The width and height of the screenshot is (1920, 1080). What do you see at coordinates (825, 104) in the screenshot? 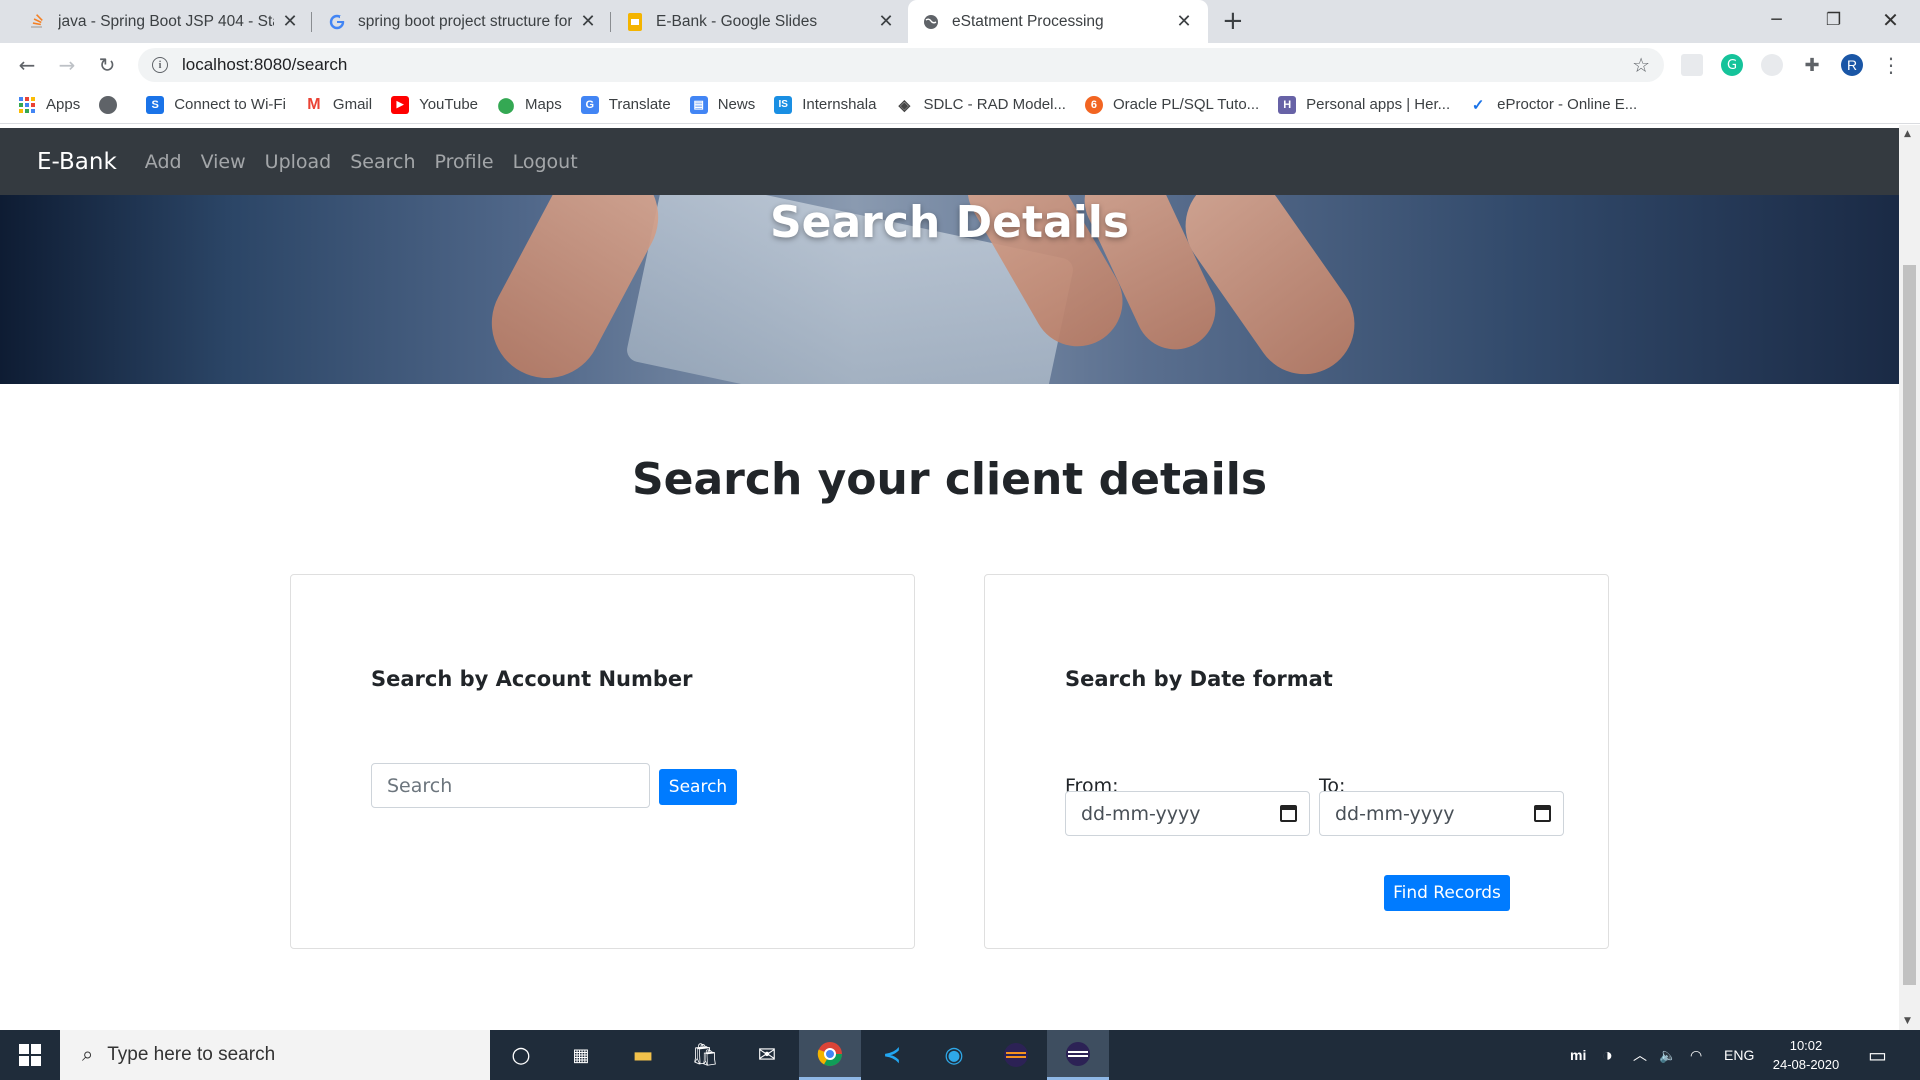
I see `bookmark-internshala: IS Internshala` at bounding box center [825, 104].